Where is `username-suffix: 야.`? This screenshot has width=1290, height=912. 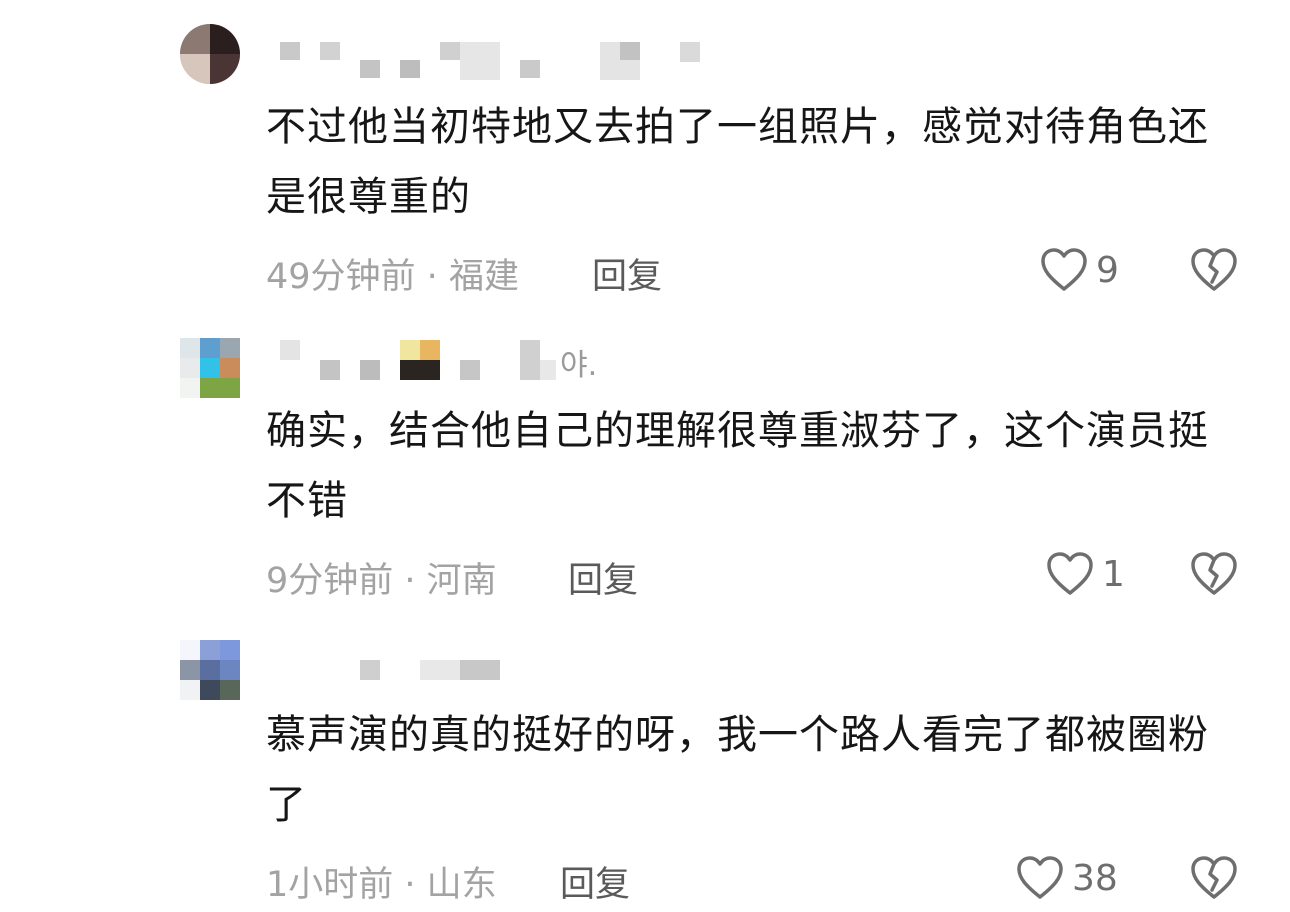 username-suffix: 야. is located at coordinates (579, 365).